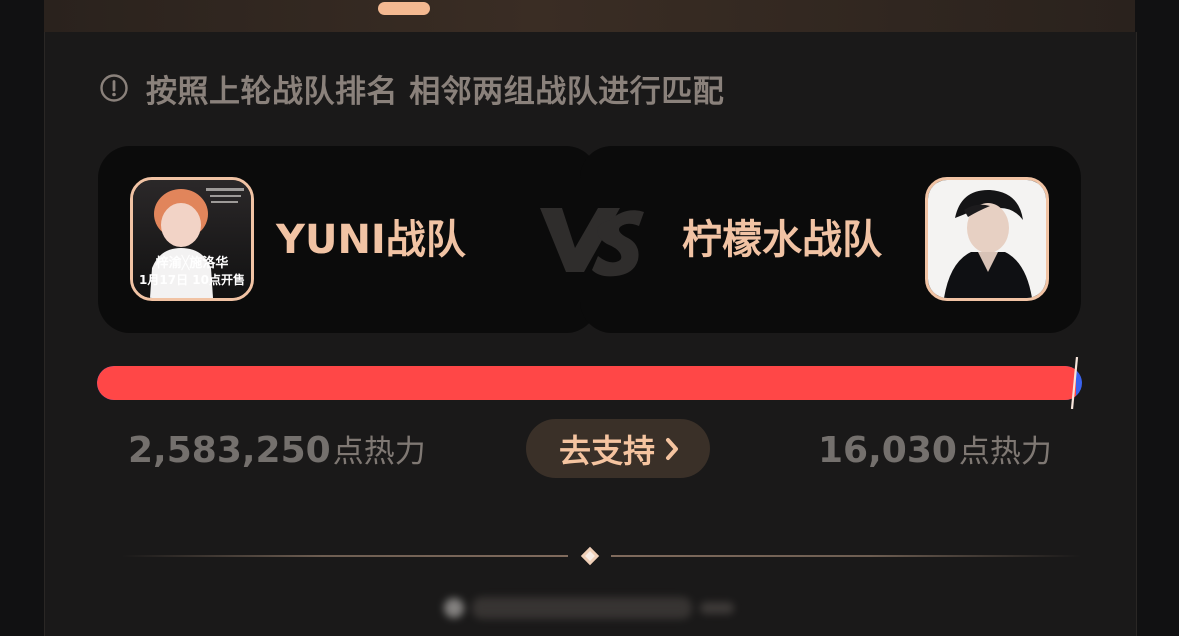 The width and height of the screenshot is (1179, 636). What do you see at coordinates (590, 556) in the screenshot?
I see `diamond-icon` at bounding box center [590, 556].